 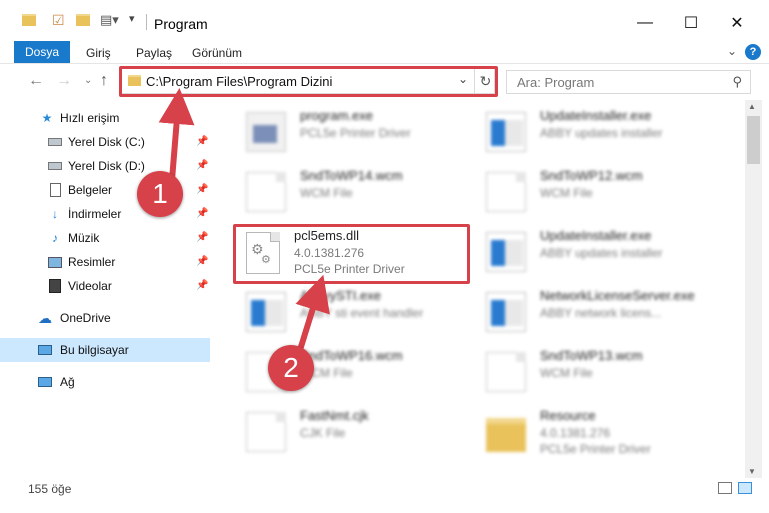 I want to click on customize-toolbar-icon: ▤▾, so click(x=109, y=20).